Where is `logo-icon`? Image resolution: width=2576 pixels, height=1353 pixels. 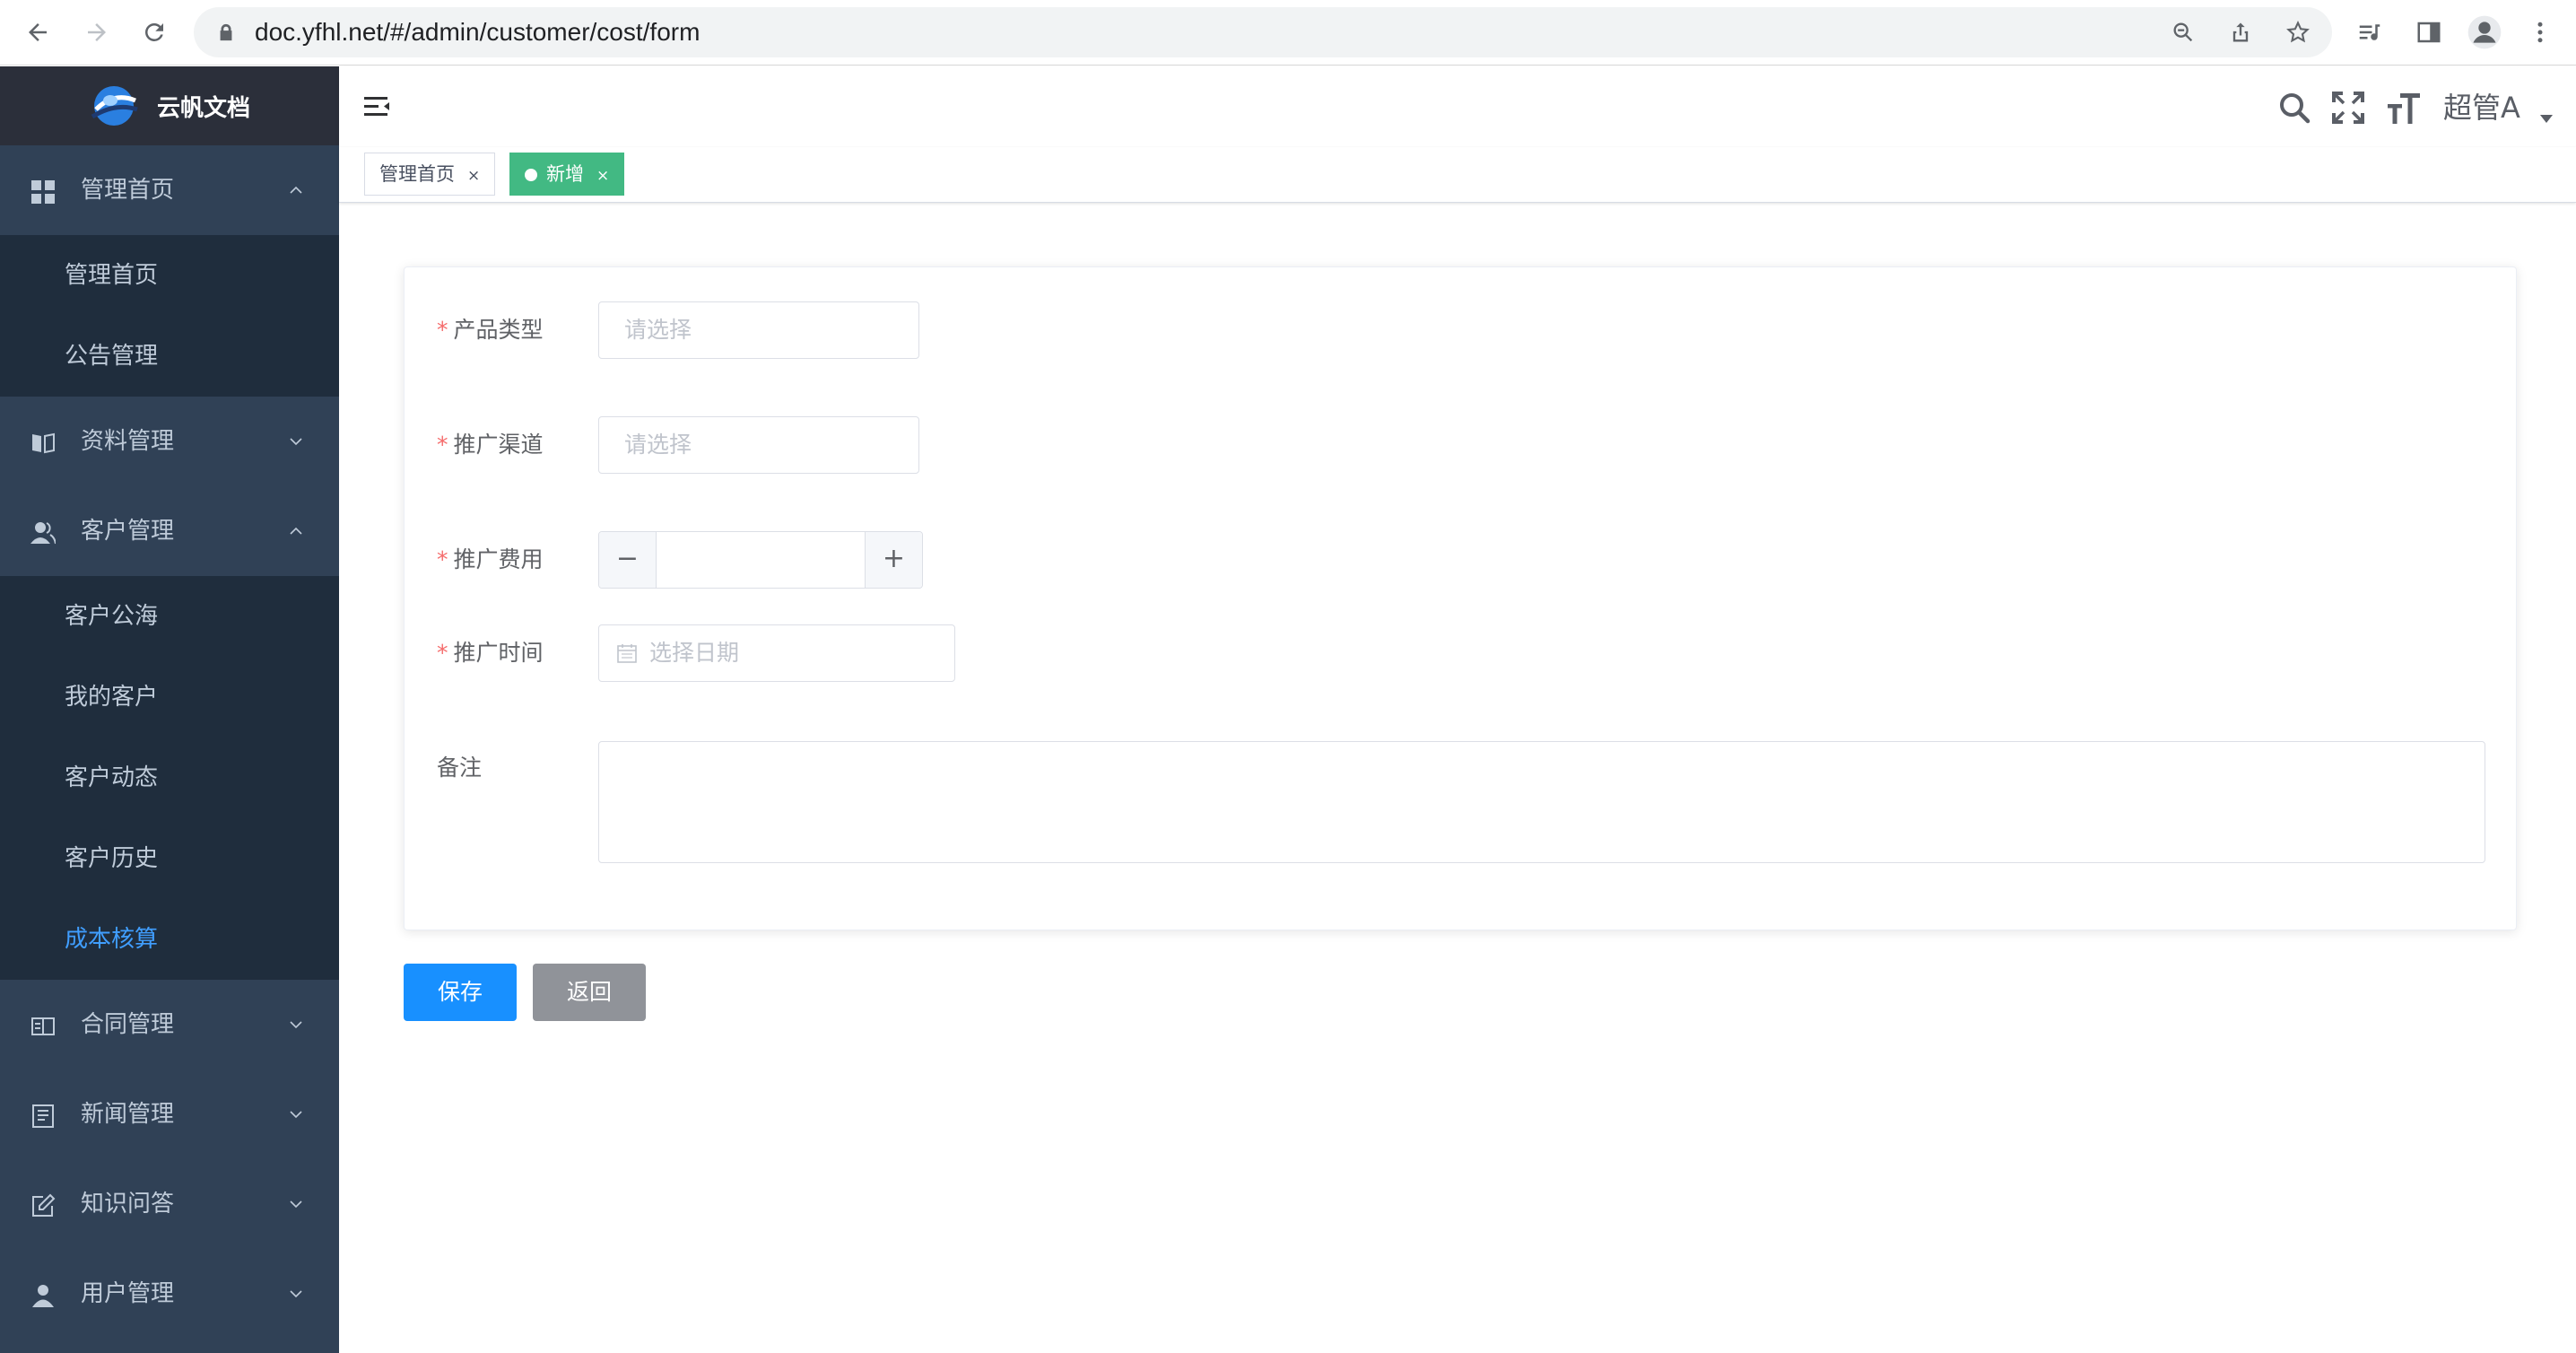
logo-icon is located at coordinates (114, 106).